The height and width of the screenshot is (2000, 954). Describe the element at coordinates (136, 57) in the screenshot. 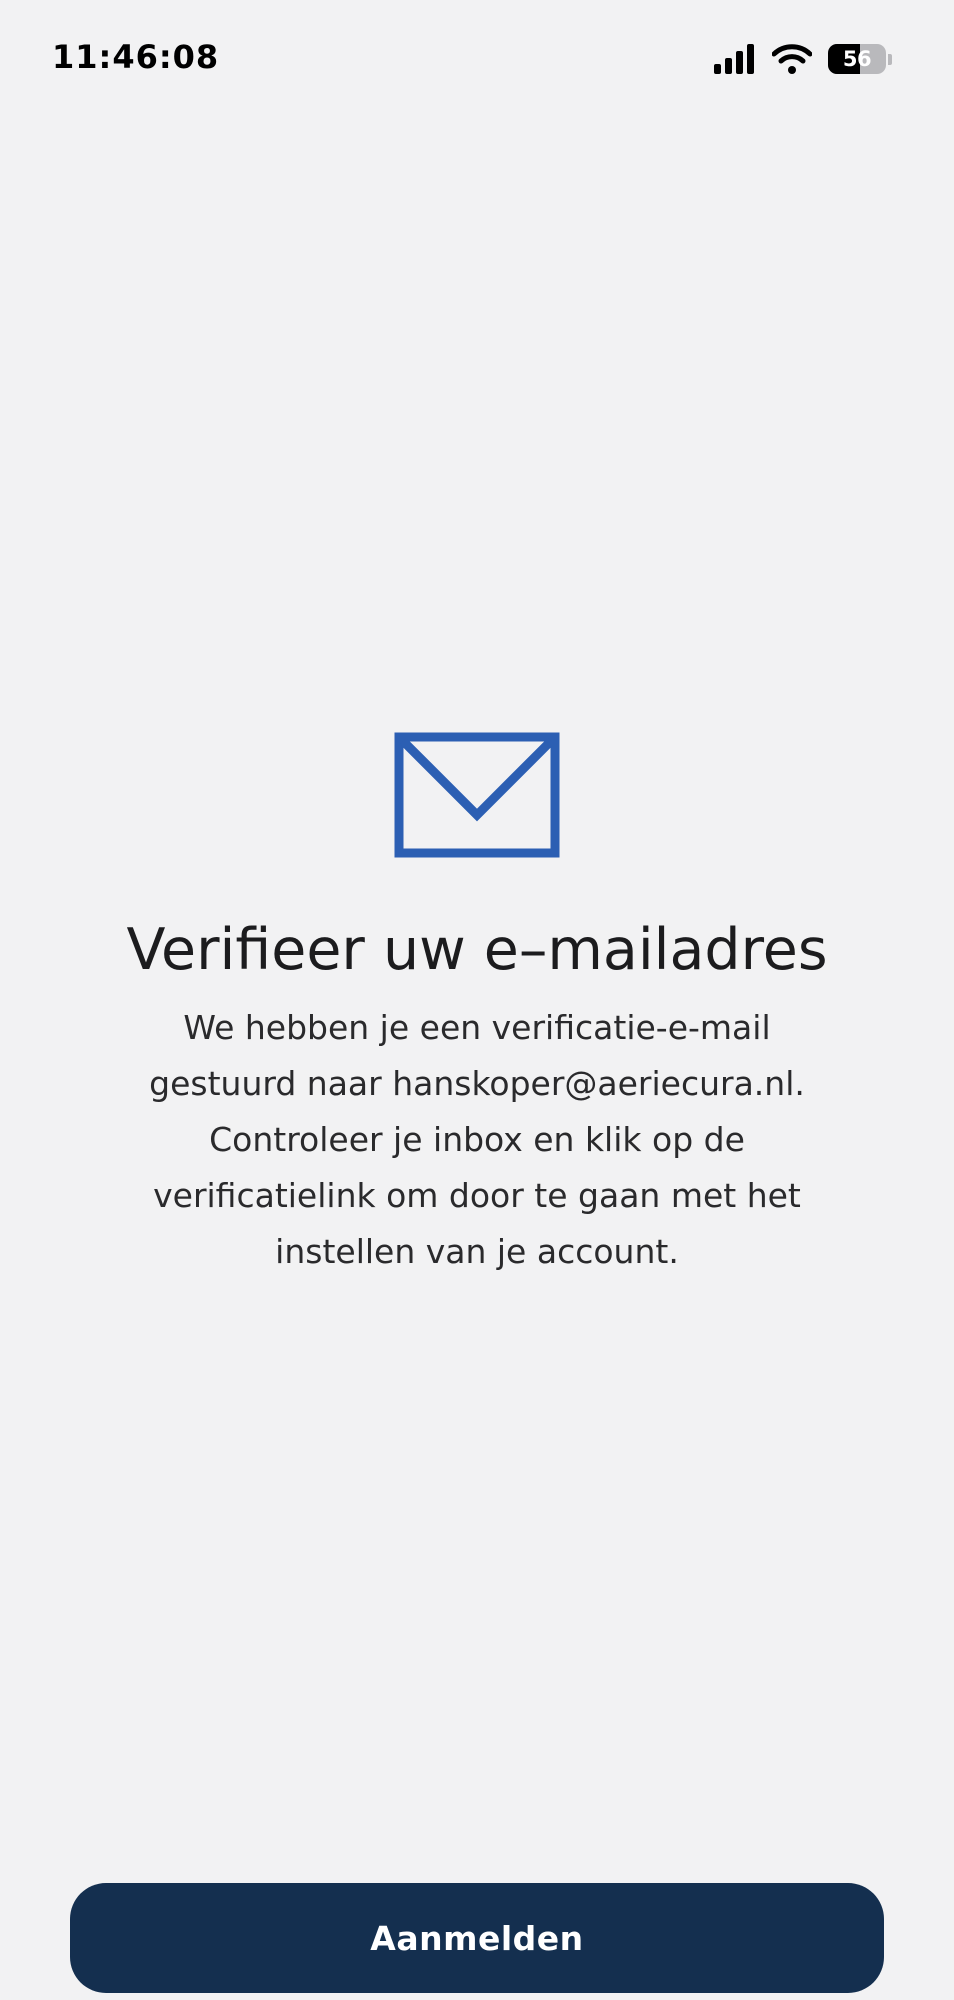

I see `status-time: 11:46:08` at that location.